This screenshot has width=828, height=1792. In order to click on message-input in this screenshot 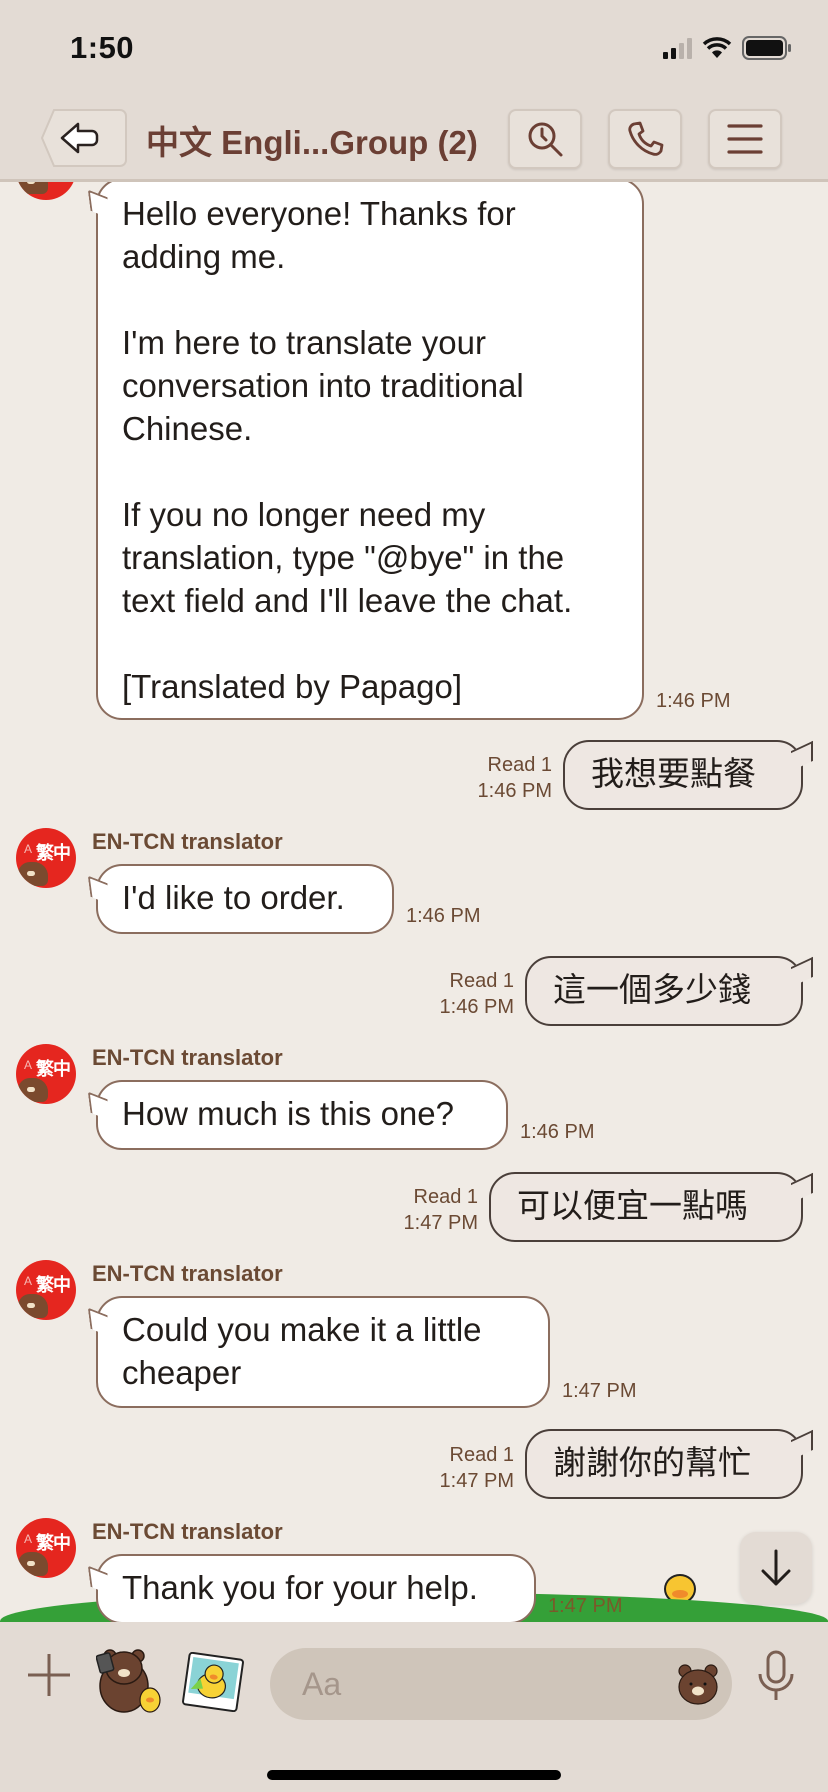, I will do `click(501, 1684)`.